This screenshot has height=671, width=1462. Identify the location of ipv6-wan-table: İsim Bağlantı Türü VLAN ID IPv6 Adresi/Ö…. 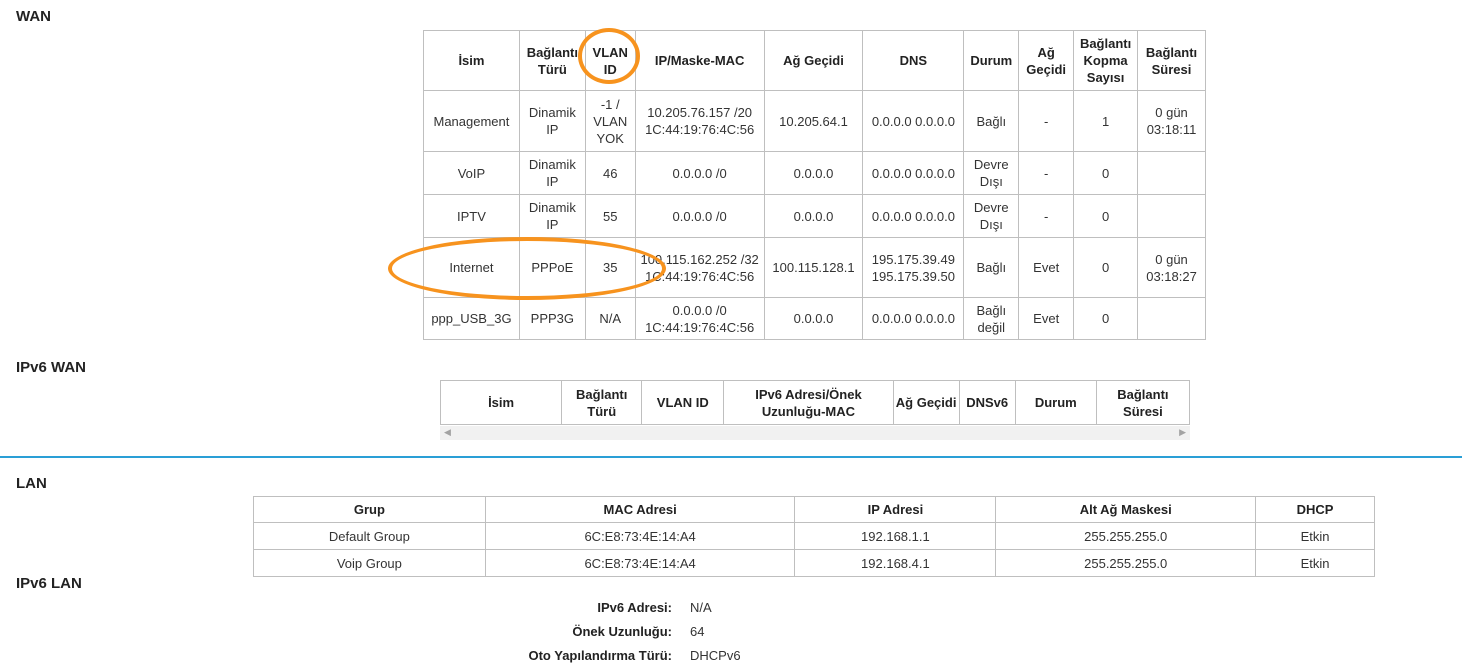
(815, 402).